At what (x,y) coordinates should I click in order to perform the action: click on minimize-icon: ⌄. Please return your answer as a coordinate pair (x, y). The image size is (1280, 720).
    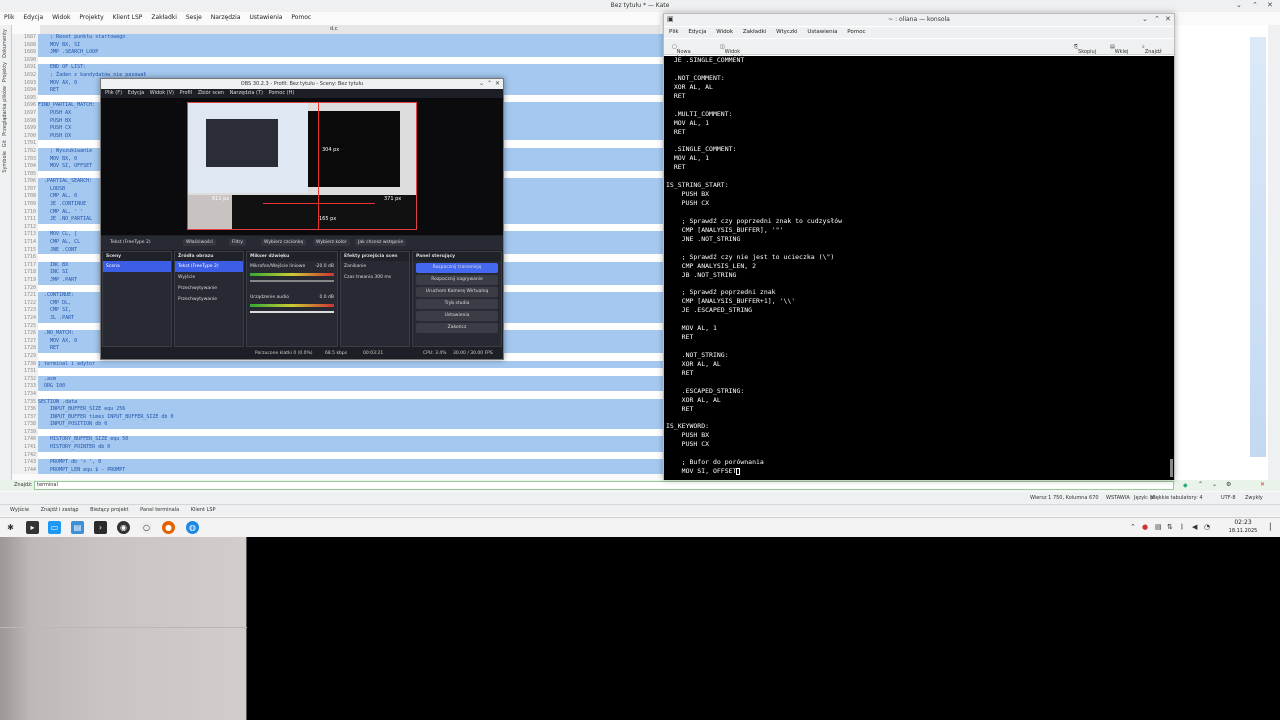
    Looking at the image, I should click on (1239, 5).